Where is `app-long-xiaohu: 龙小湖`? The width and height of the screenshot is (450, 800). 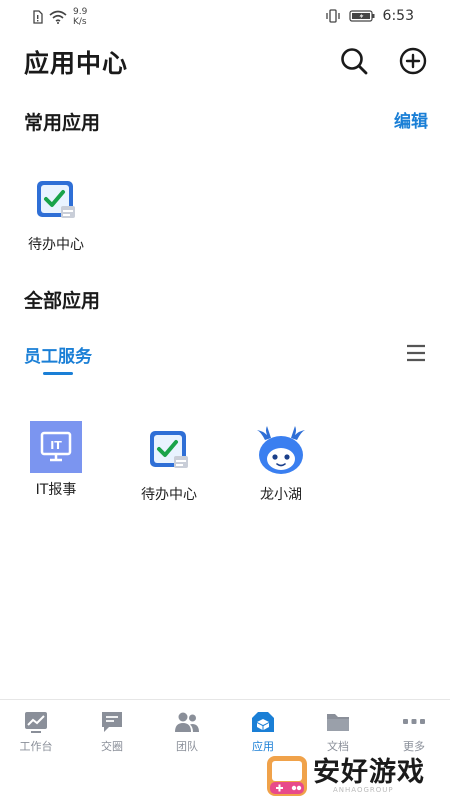
app-long-xiaohu: 龙小湖 is located at coordinates (281, 465).